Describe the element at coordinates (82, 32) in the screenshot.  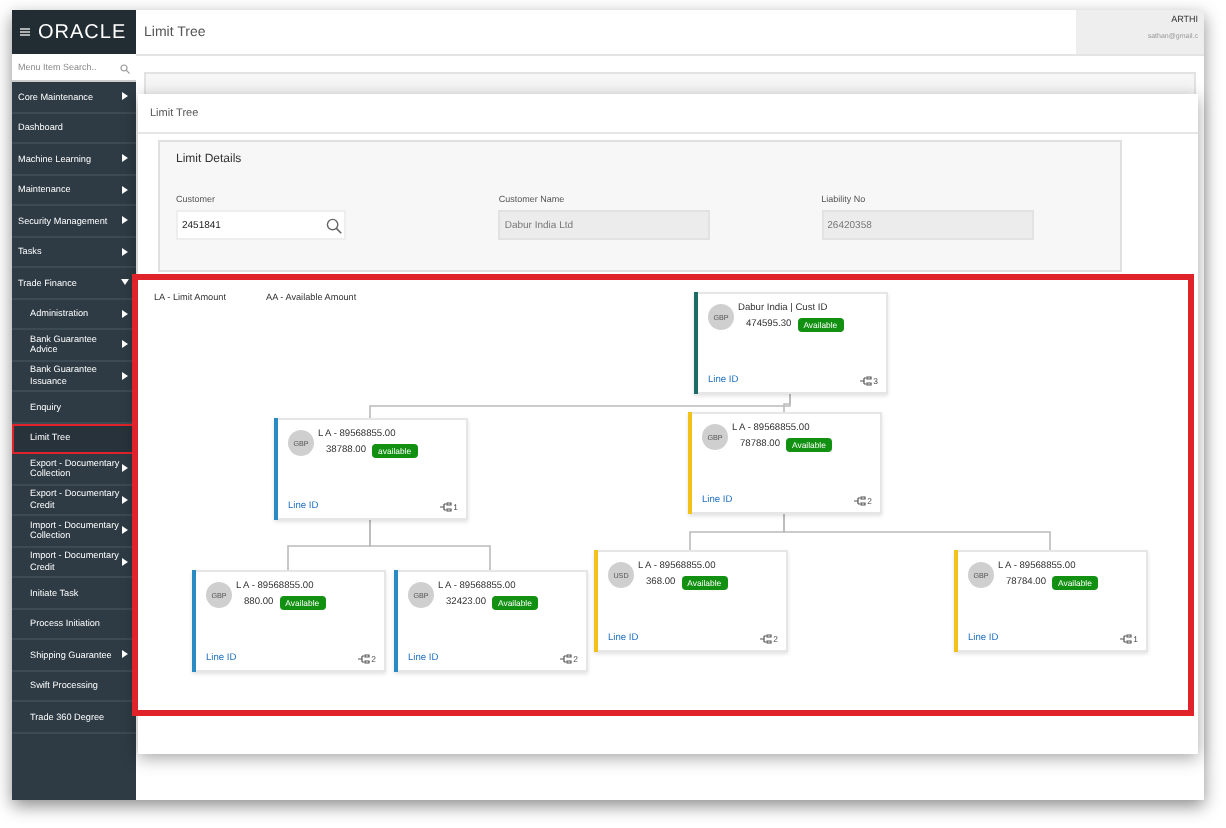
I see `oracle-logo: ORACLE` at that location.